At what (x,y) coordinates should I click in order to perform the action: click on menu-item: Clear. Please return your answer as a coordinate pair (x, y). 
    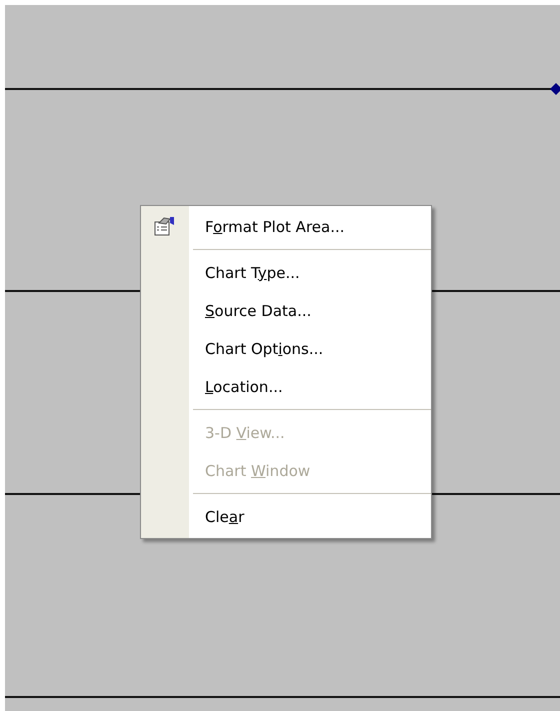
    Looking at the image, I should click on (224, 517).